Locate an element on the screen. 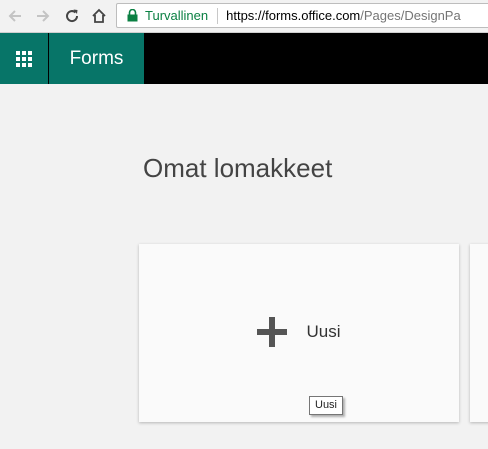 Image resolution: width=488 pixels, height=449 pixels. app-name: Forms is located at coordinates (96, 58).